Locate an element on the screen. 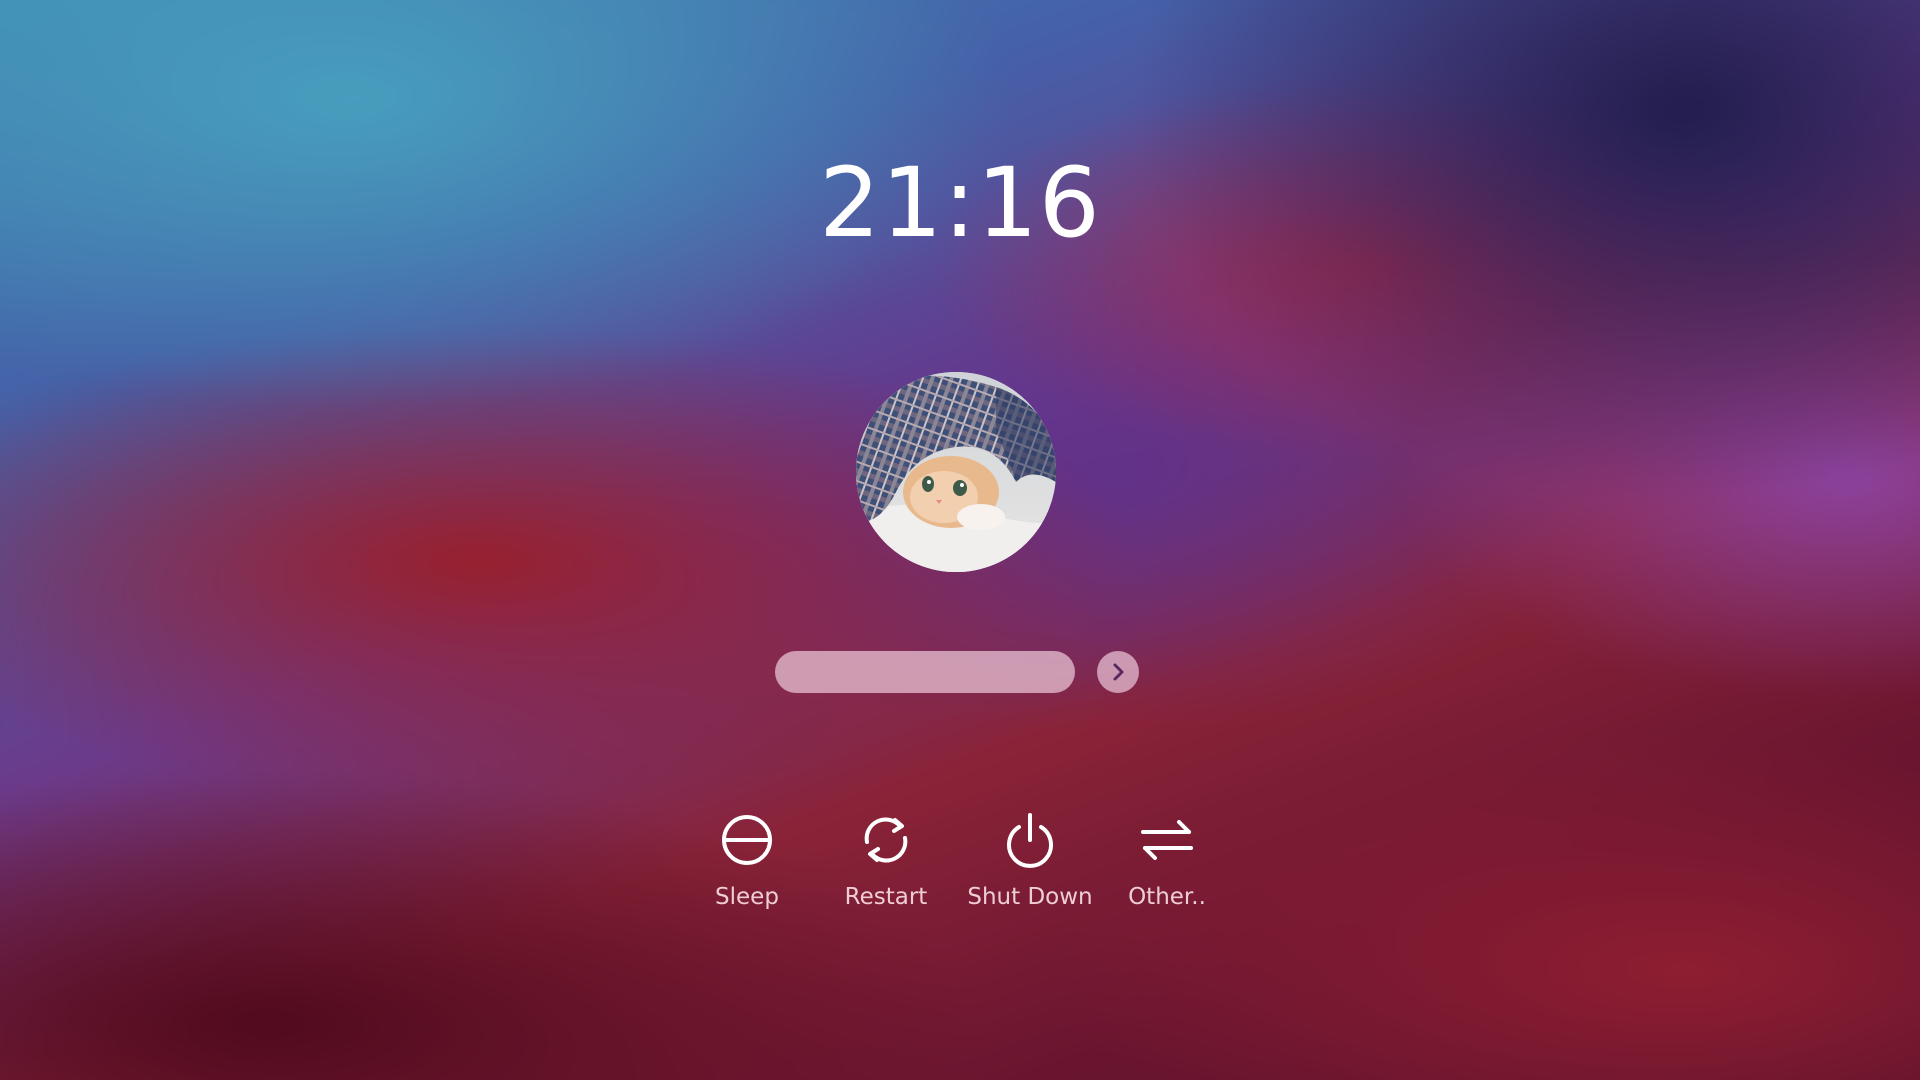 Image resolution: width=1920 pixels, height=1080 pixels. avatar-image is located at coordinates (956, 472).